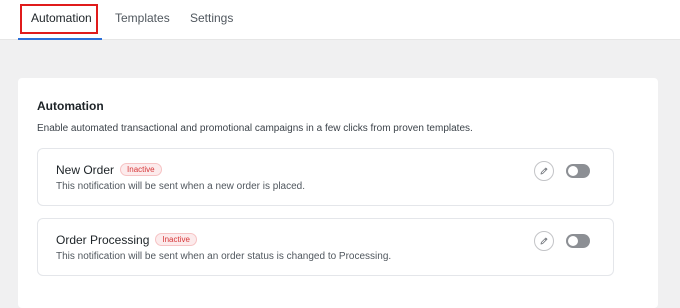  I want to click on top-tab-bar: Automation Templates Settings, so click(340, 20).